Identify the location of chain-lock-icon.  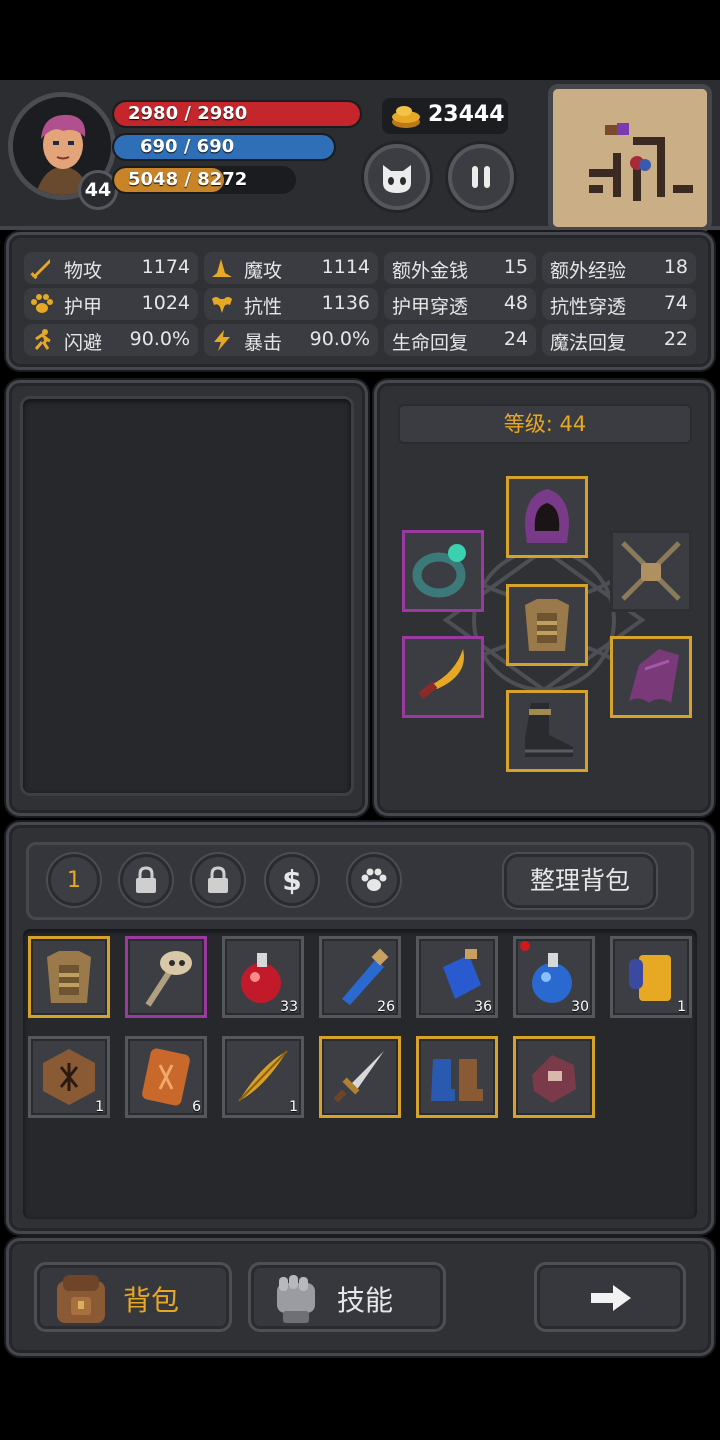
(651, 571).